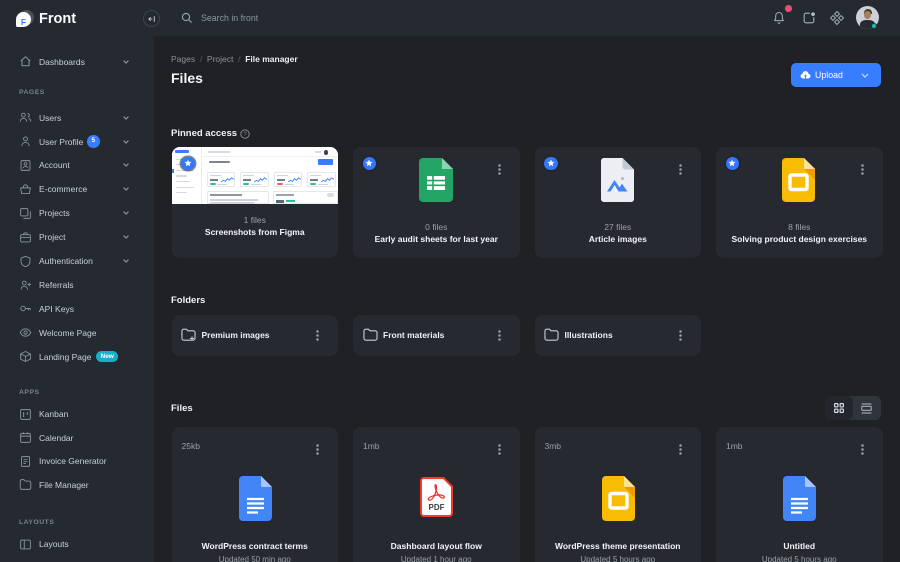  I want to click on svg-text: PDF, so click(437, 507).